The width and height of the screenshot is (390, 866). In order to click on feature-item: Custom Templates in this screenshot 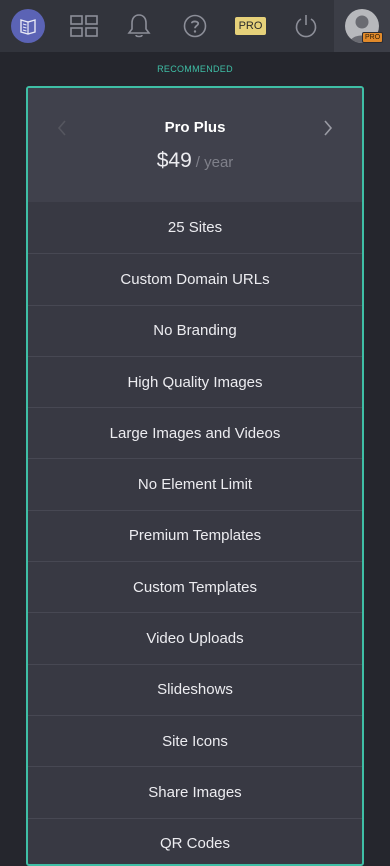, I will do `click(195, 586)`.